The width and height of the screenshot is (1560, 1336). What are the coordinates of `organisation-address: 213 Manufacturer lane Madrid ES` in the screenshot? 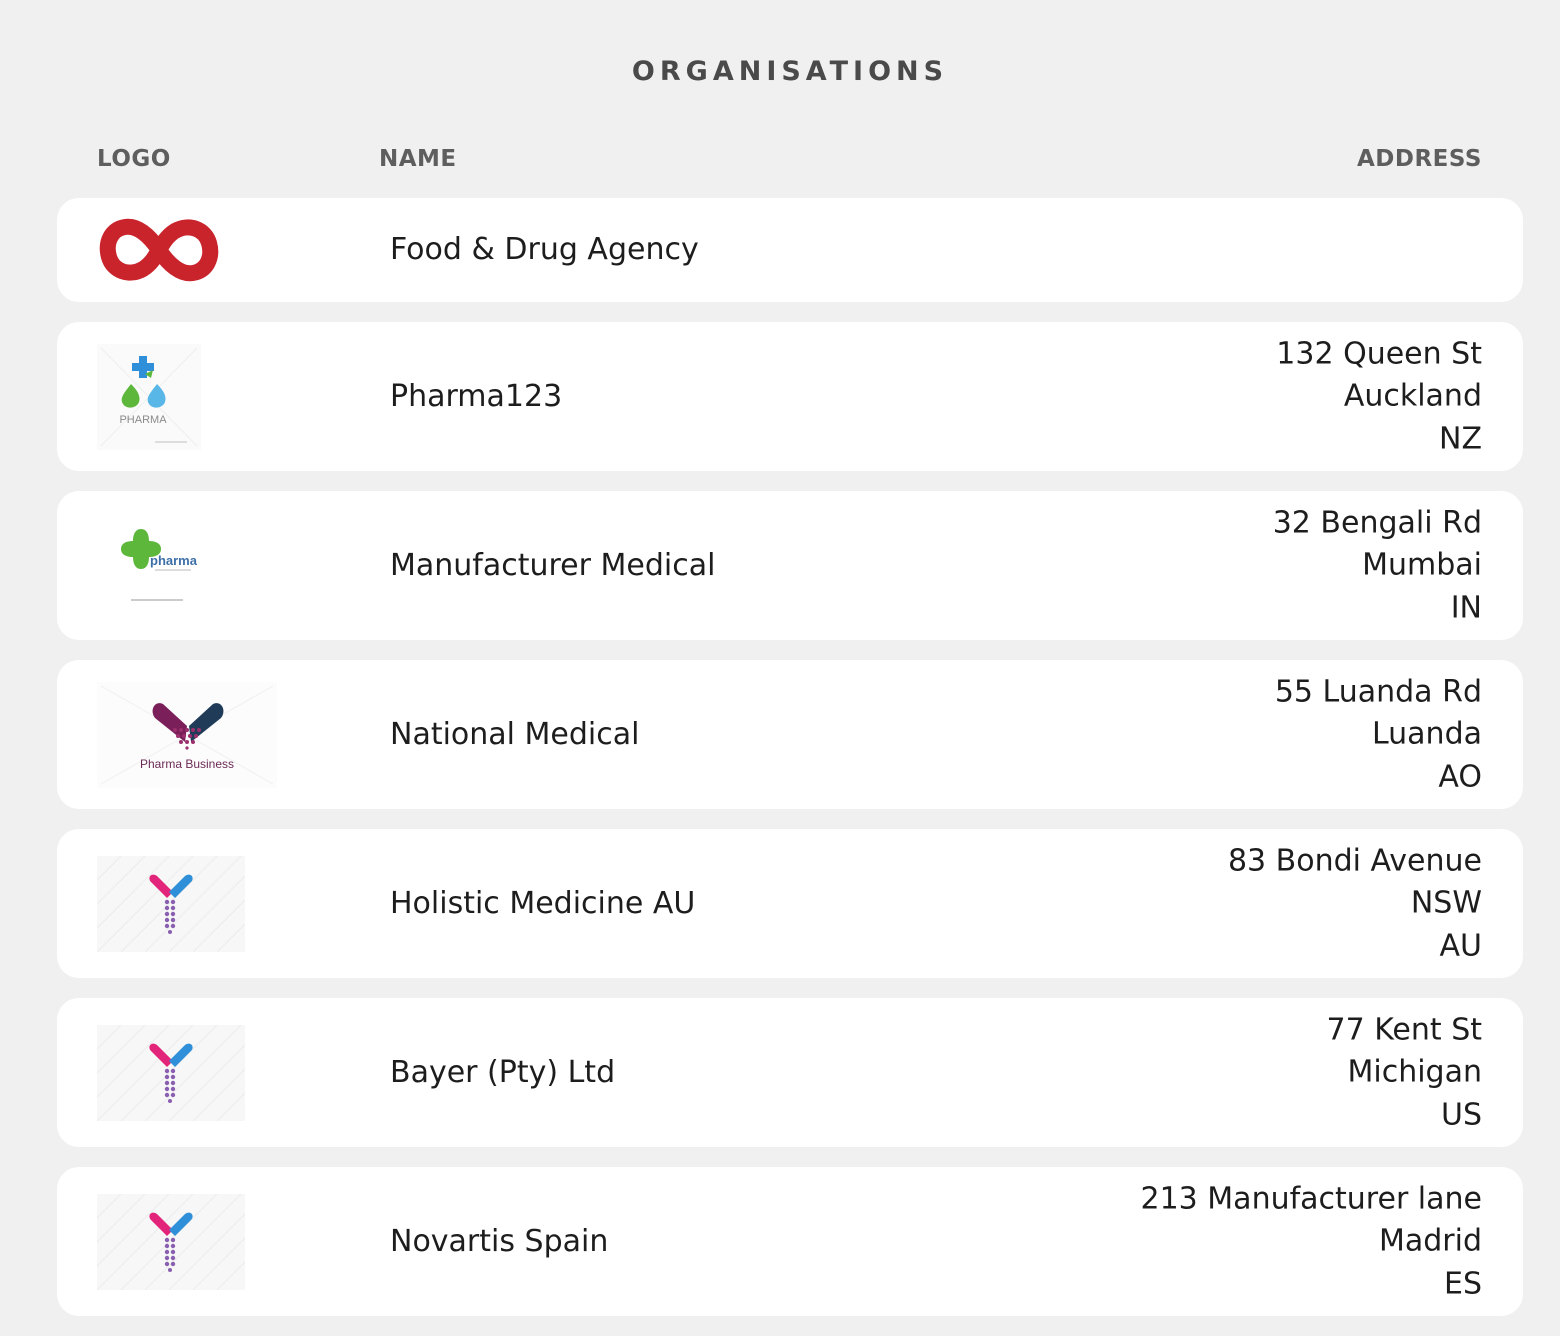 It's located at (1312, 1242).